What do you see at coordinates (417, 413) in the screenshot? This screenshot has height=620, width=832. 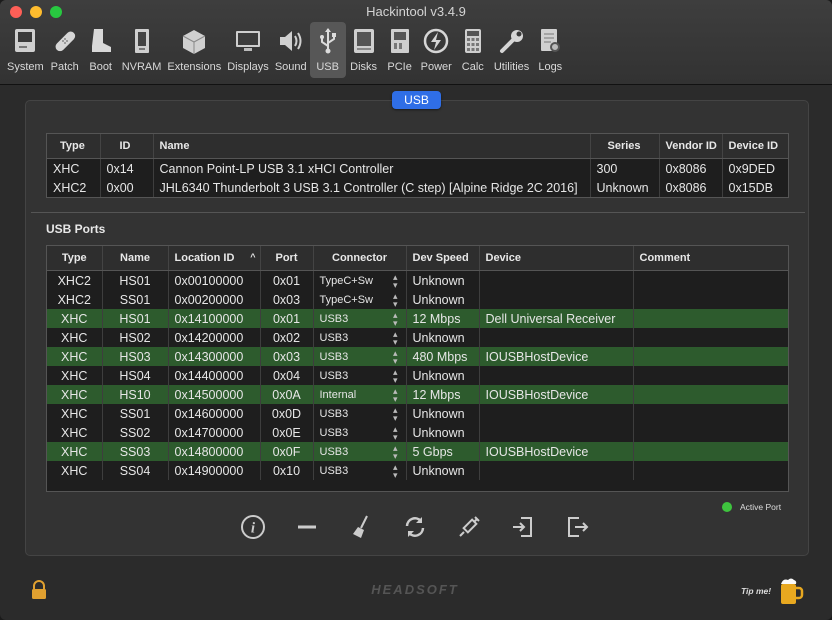 I see `port-row: XHC SS01 0x14600000 0x0D USB3 ▴ ▾ Unknown` at bounding box center [417, 413].